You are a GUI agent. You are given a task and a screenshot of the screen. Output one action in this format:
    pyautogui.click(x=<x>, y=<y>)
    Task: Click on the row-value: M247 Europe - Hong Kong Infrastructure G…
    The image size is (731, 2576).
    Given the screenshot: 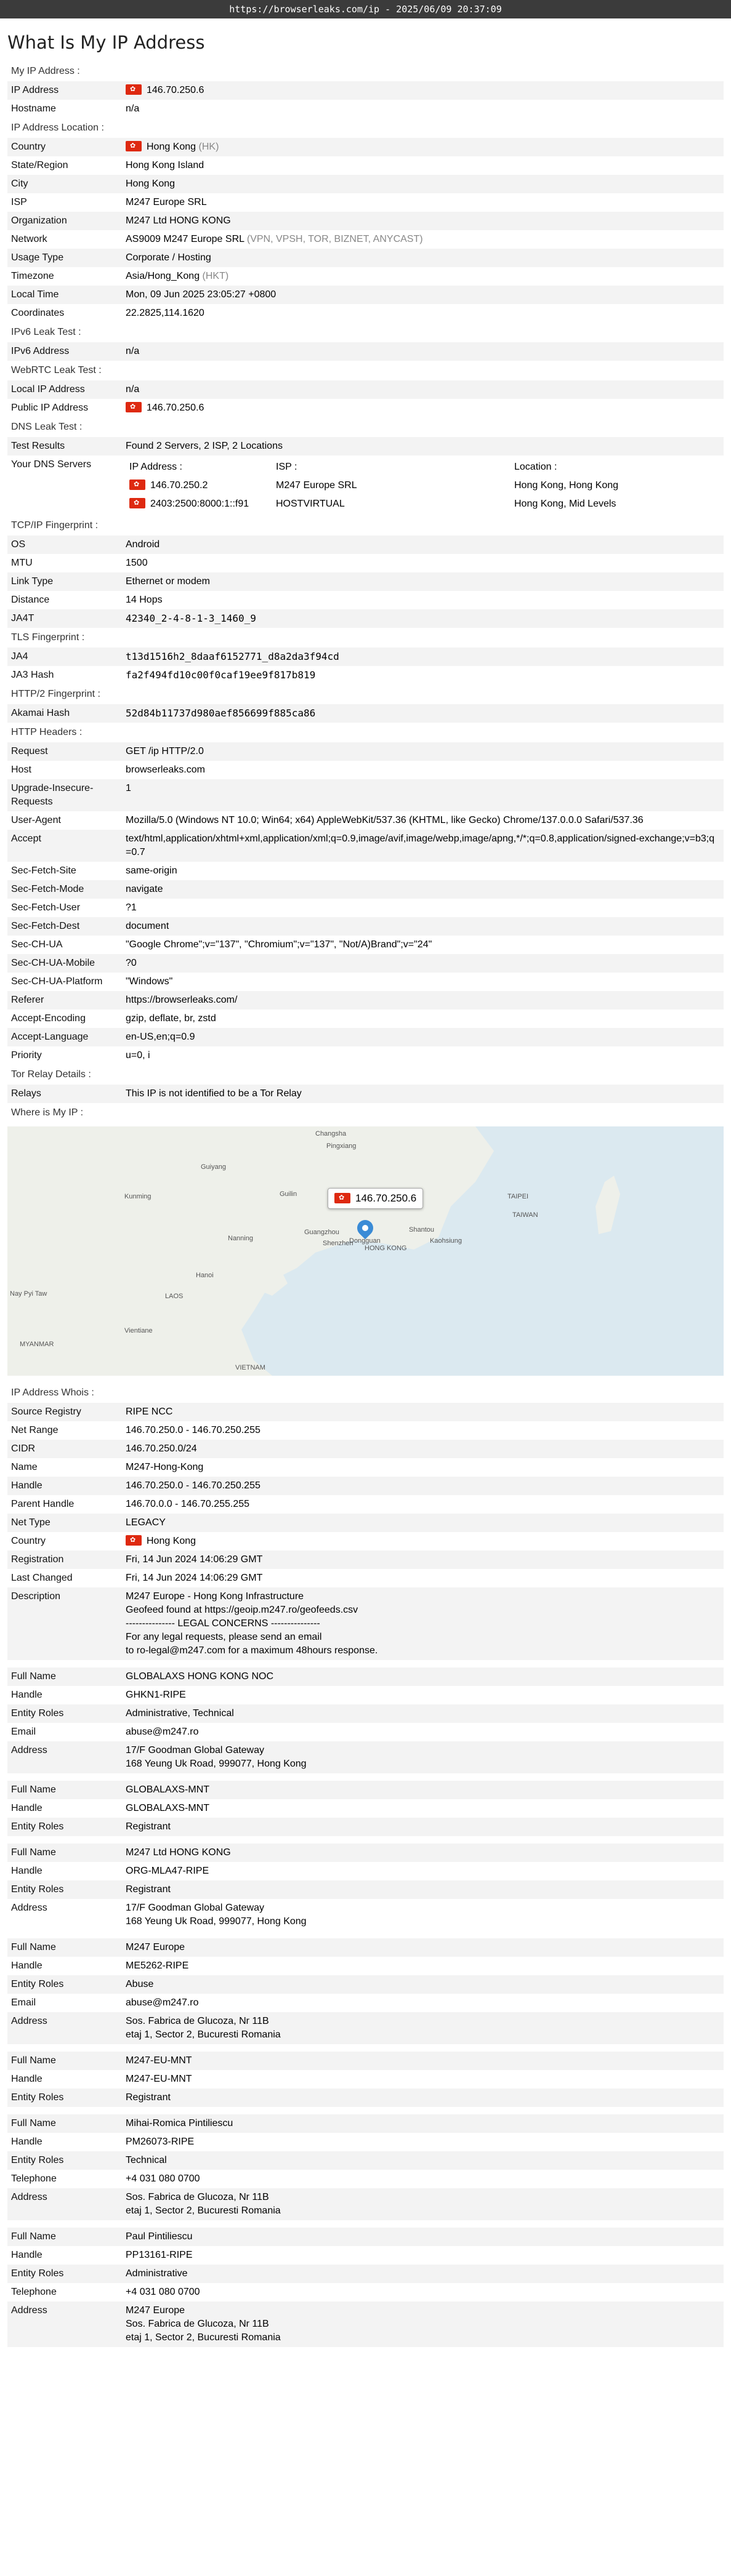 What is the action you would take?
    pyautogui.click(x=423, y=1623)
    